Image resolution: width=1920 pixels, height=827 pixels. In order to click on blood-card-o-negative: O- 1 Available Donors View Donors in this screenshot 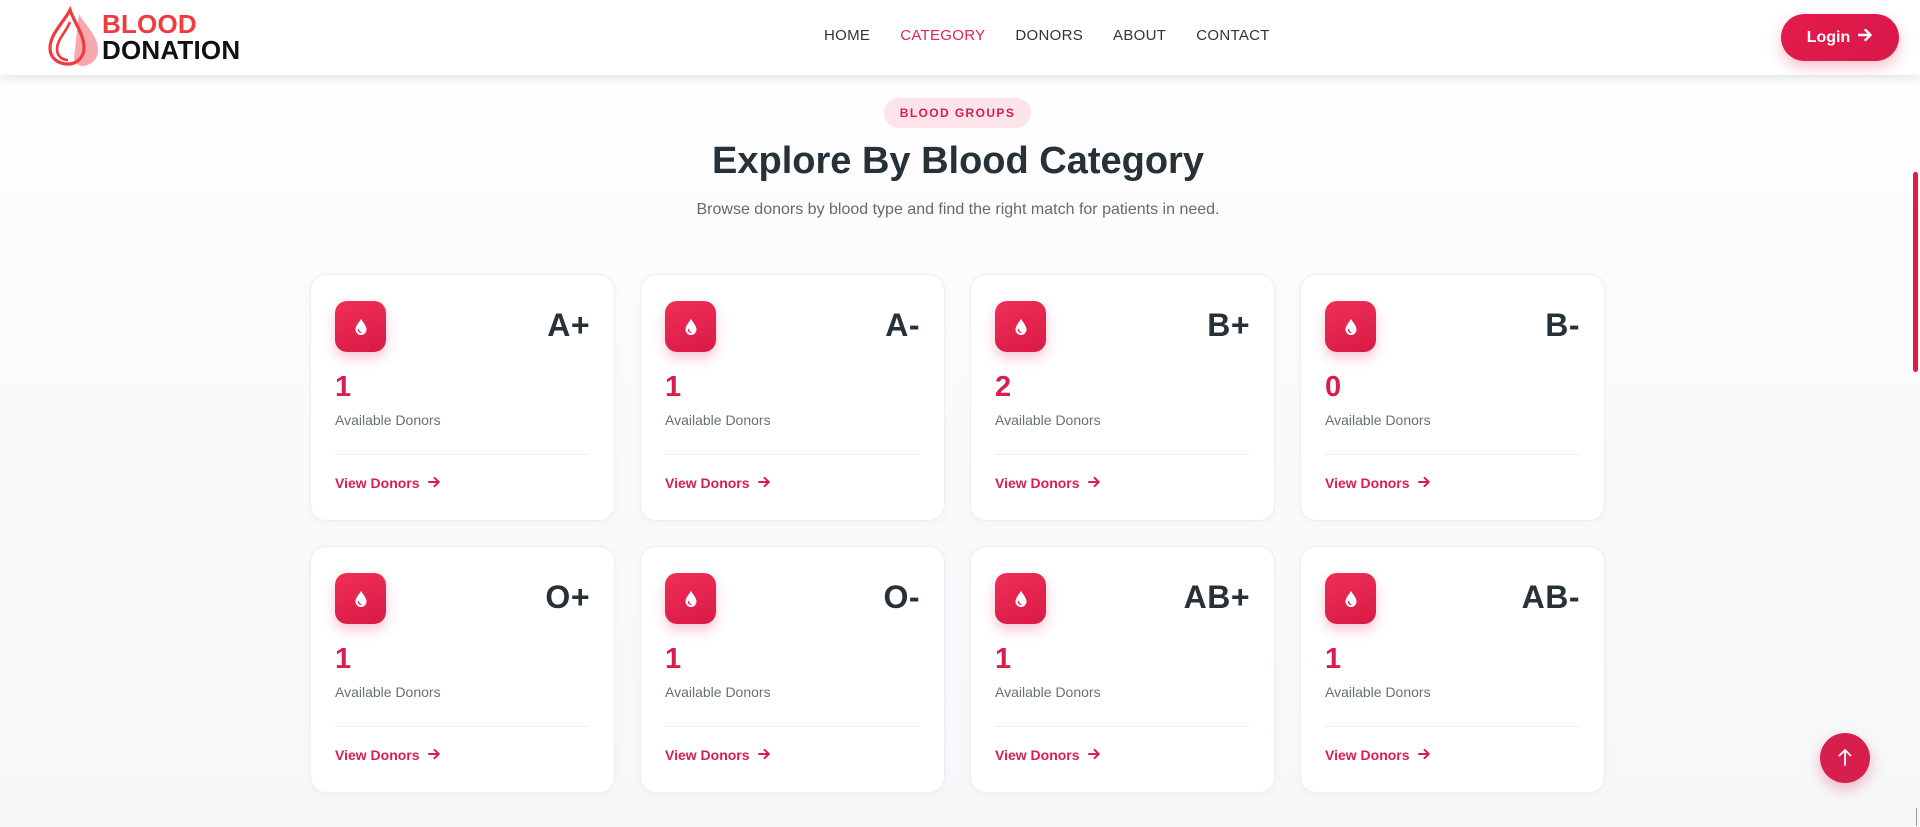, I will do `click(792, 669)`.